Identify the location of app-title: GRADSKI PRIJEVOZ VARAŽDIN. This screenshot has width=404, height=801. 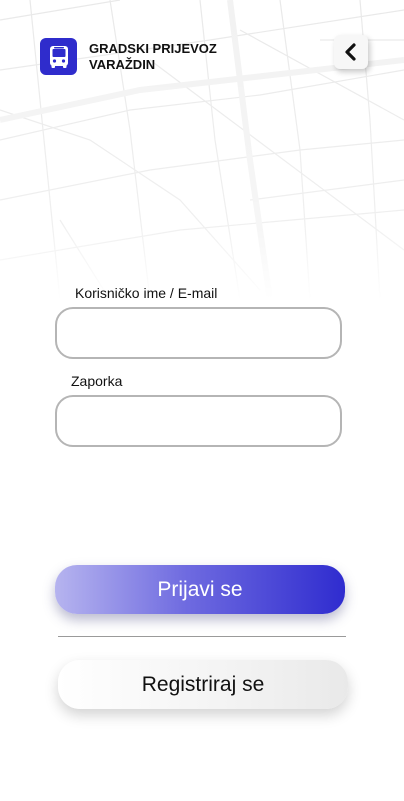
(153, 57).